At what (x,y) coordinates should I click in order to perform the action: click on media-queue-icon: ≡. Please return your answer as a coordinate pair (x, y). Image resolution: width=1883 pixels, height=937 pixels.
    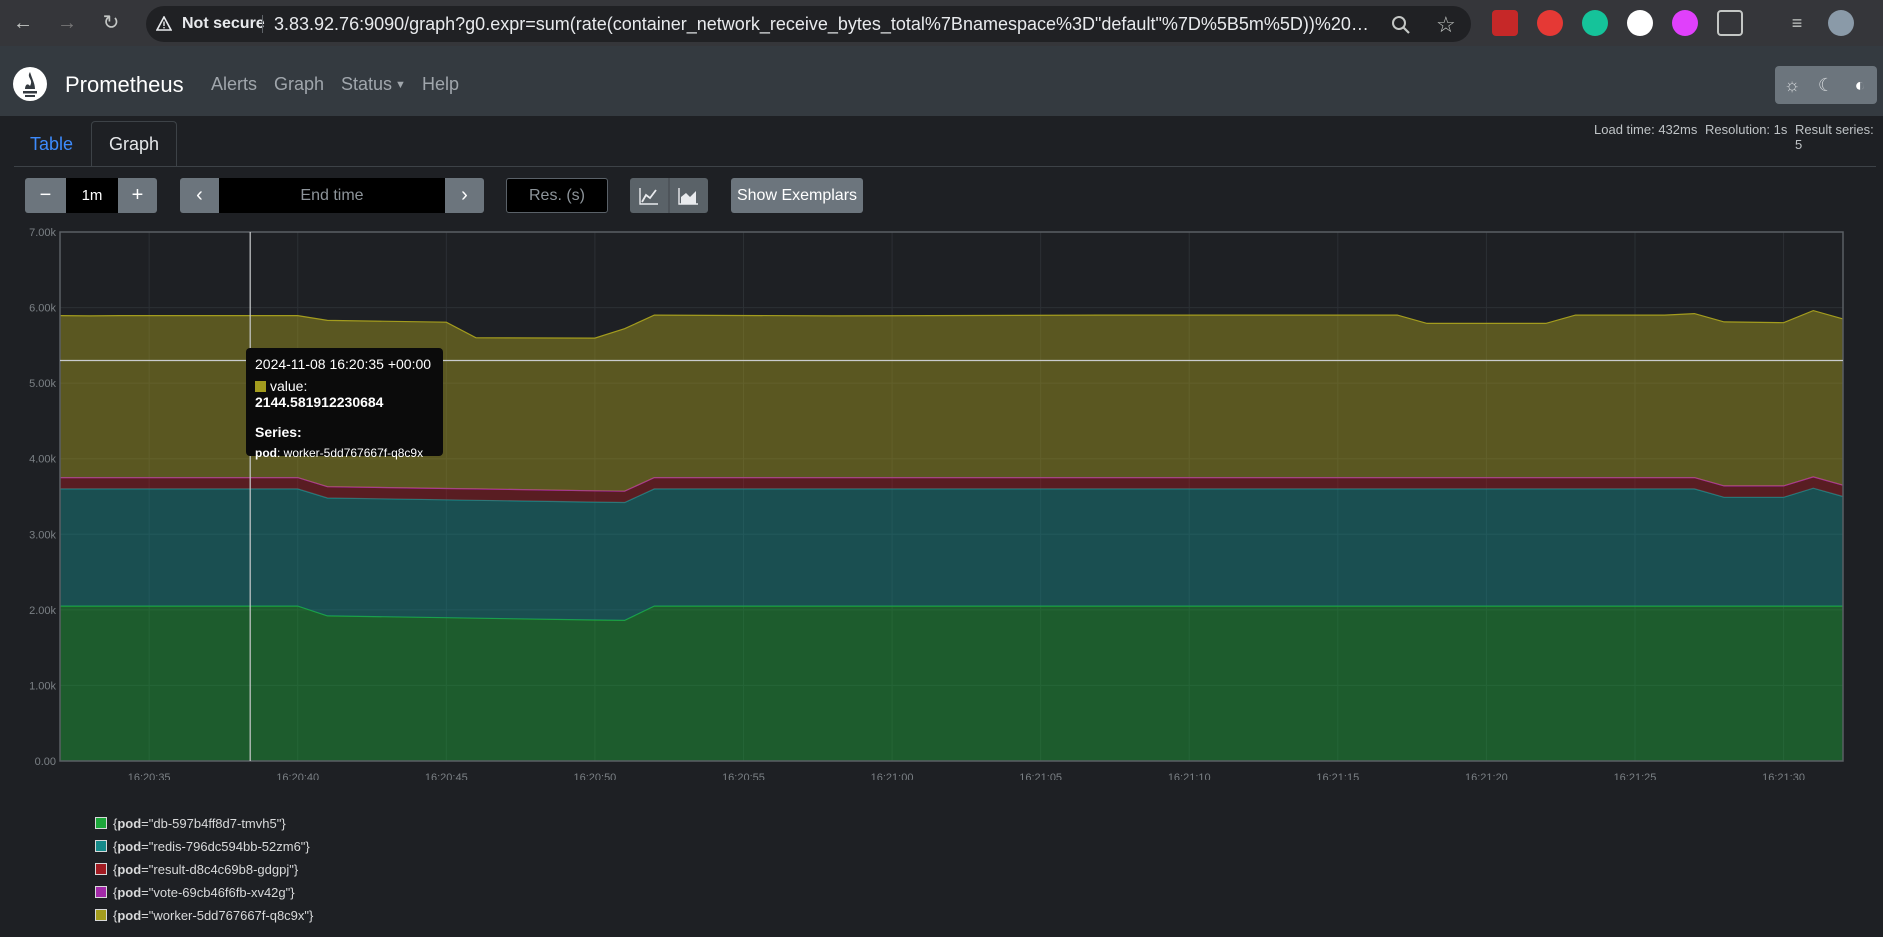
    Looking at the image, I should click on (1797, 23).